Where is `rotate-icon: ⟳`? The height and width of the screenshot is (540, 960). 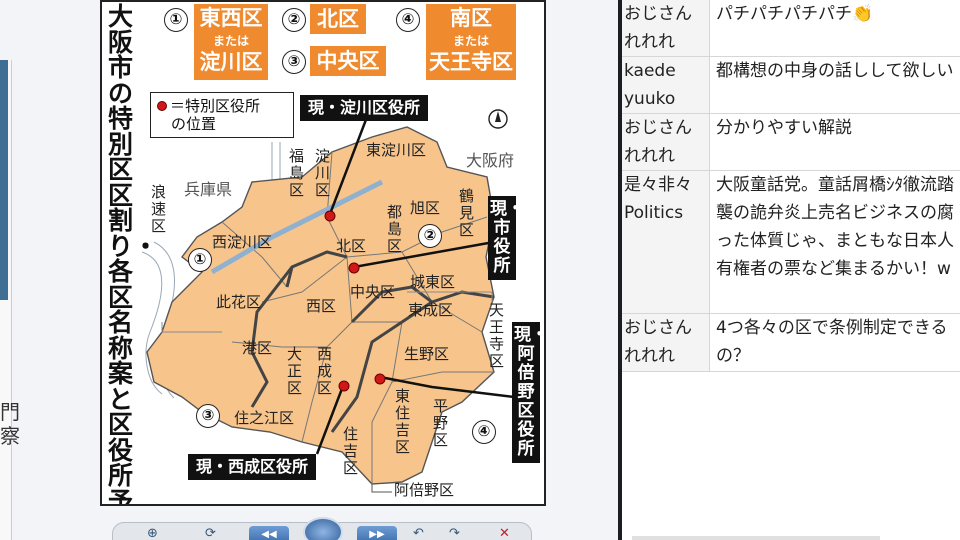 rotate-icon: ⟳ is located at coordinates (210, 532).